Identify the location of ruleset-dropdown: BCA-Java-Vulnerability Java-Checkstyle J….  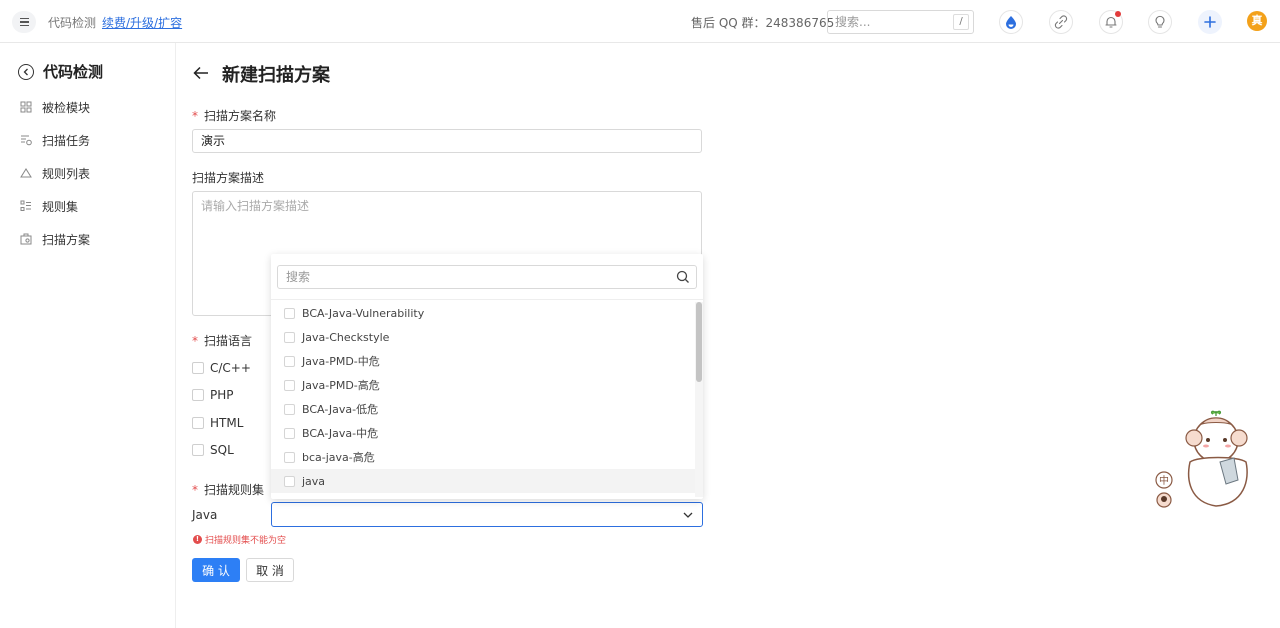
(487, 376).